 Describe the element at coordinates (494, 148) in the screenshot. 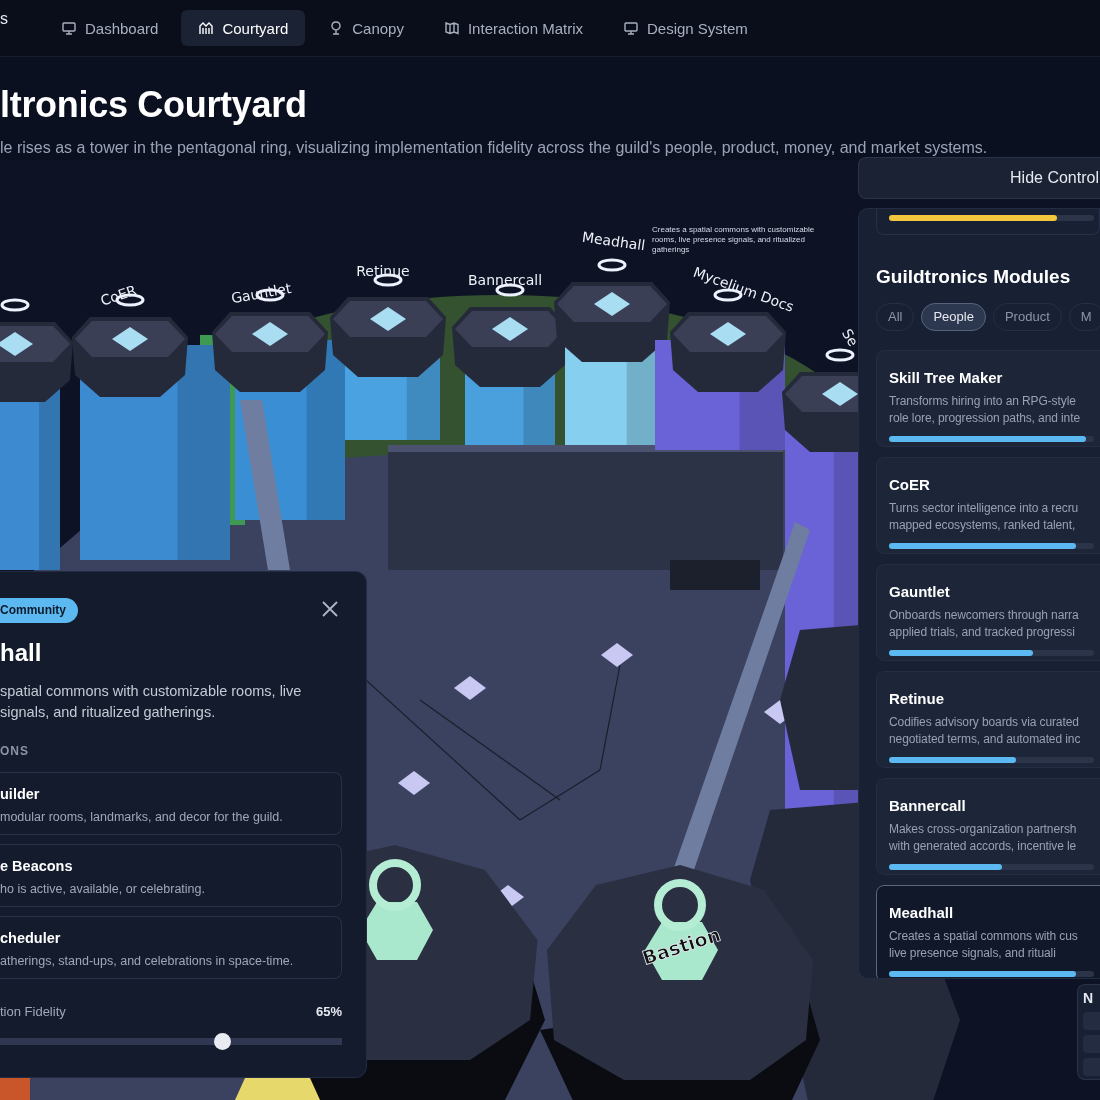

I see `page-subtitle: le rises as a tower in the pentagonal ring, visualizing implementation fidelity across the guild's people, product, money, and market systems.` at that location.